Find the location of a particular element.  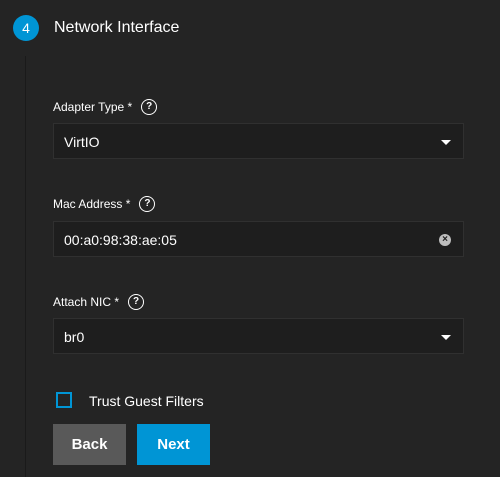

attach-nic-help-icon: ? is located at coordinates (136, 302).